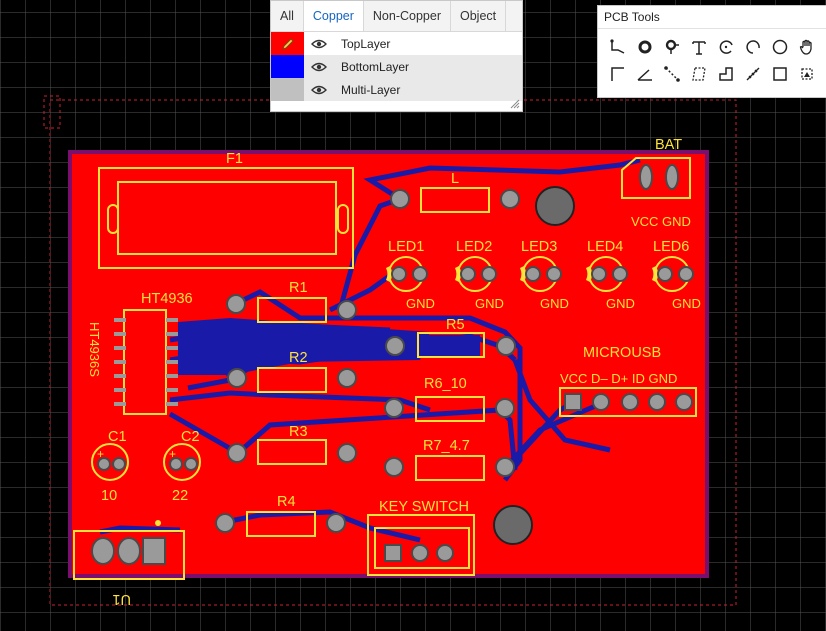 The height and width of the screenshot is (631, 826). What do you see at coordinates (620, 303) in the screenshot?
I see `label-gnd-4: GND` at bounding box center [620, 303].